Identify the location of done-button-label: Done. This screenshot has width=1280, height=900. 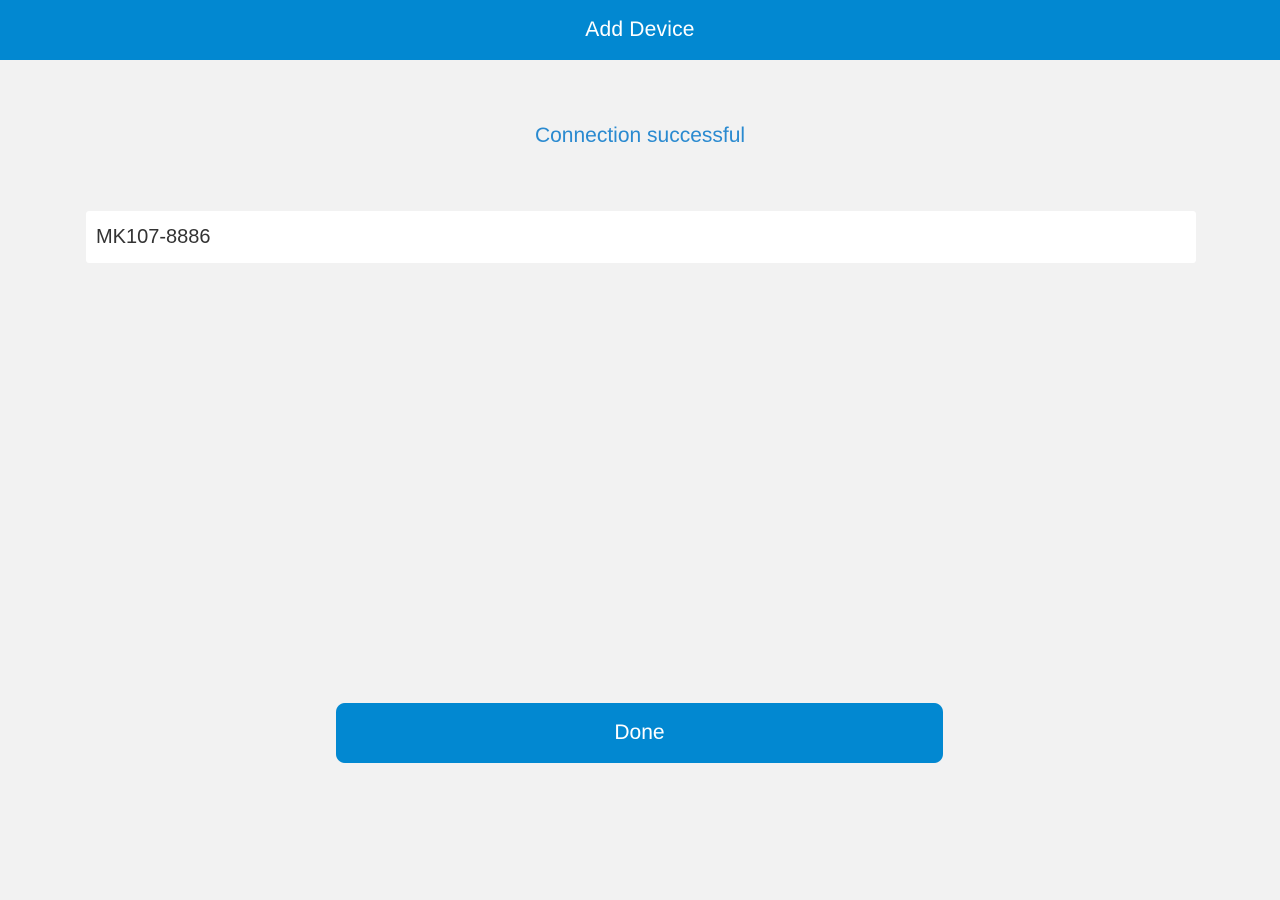
(639, 732).